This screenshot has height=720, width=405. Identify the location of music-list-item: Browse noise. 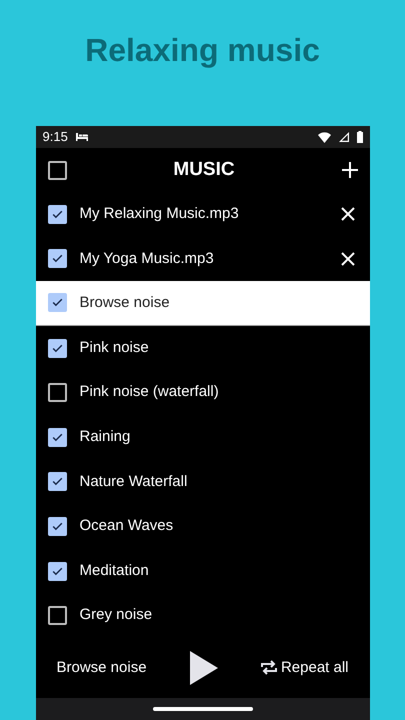
(203, 303).